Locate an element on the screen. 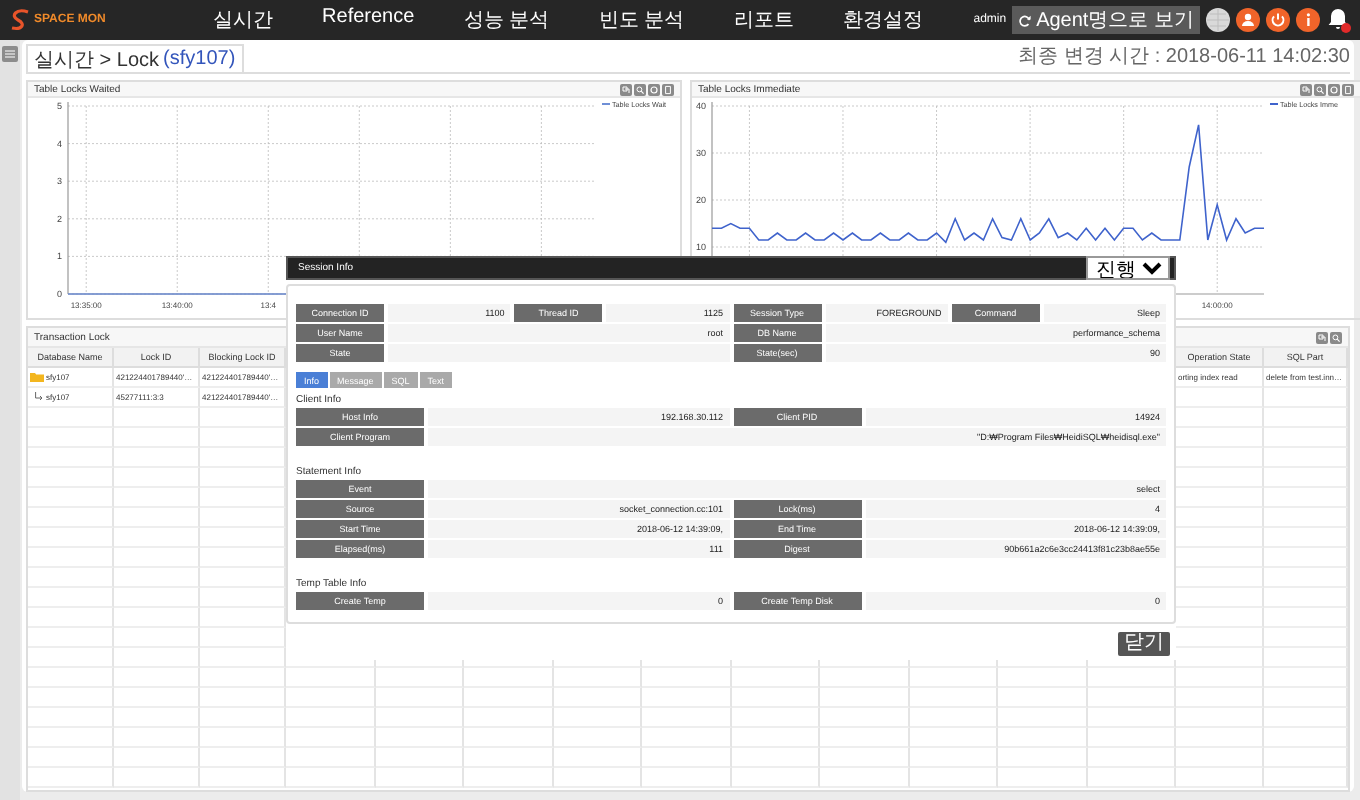 This screenshot has height=800, width=1360. logo-icon is located at coordinates (20, 20).